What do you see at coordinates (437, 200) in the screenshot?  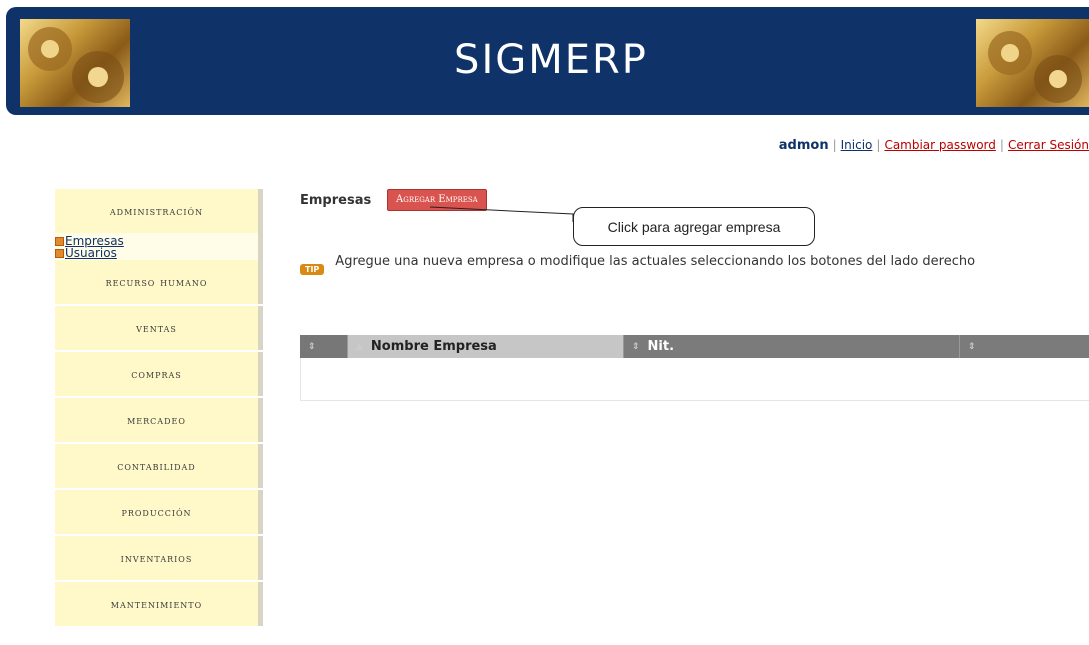 I see `add-company-button: Agregar Empresa` at bounding box center [437, 200].